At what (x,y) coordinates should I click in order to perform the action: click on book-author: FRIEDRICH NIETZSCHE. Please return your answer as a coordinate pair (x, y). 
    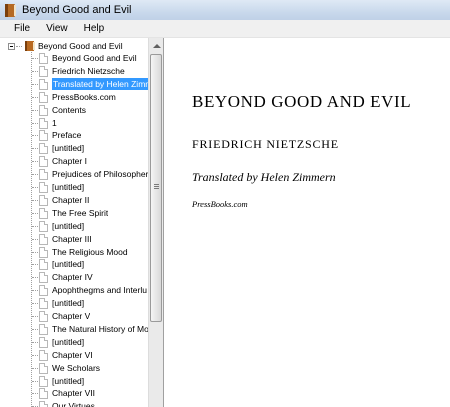
    Looking at the image, I should click on (265, 144).